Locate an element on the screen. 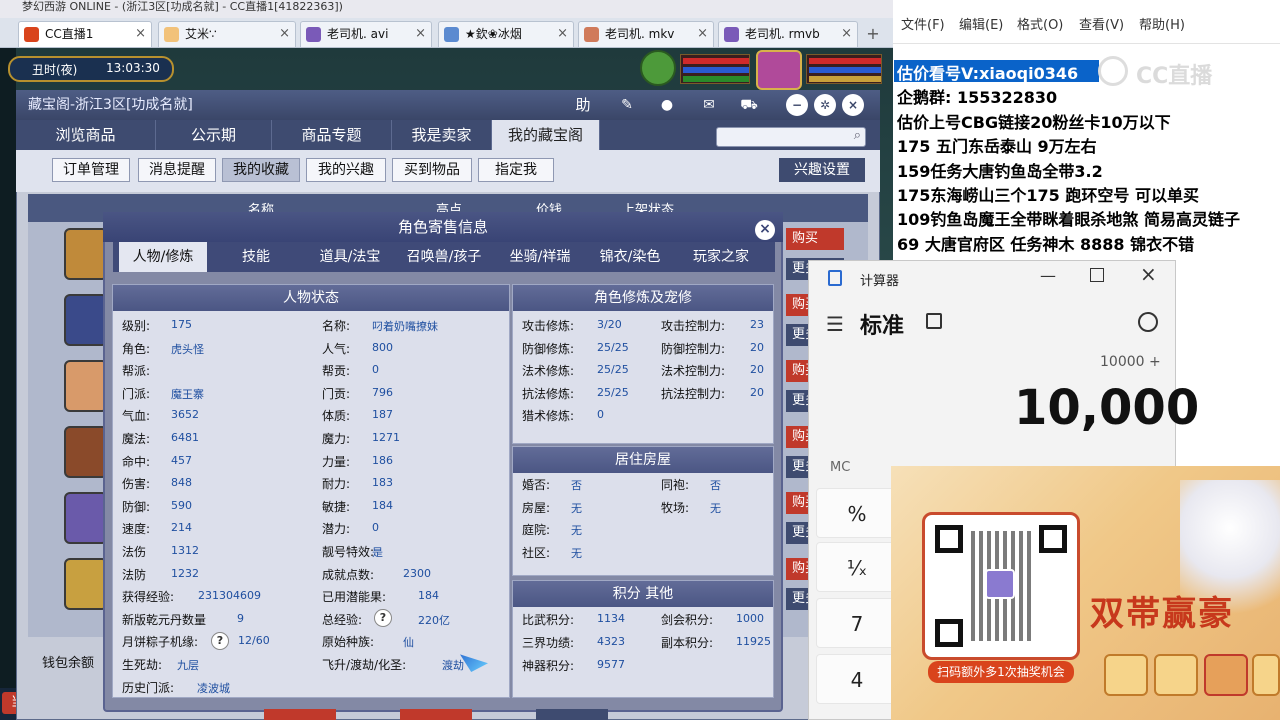 Image resolution: width=1280 pixels, height=720 pixels. pin-icon: ✎ is located at coordinates (627, 105).